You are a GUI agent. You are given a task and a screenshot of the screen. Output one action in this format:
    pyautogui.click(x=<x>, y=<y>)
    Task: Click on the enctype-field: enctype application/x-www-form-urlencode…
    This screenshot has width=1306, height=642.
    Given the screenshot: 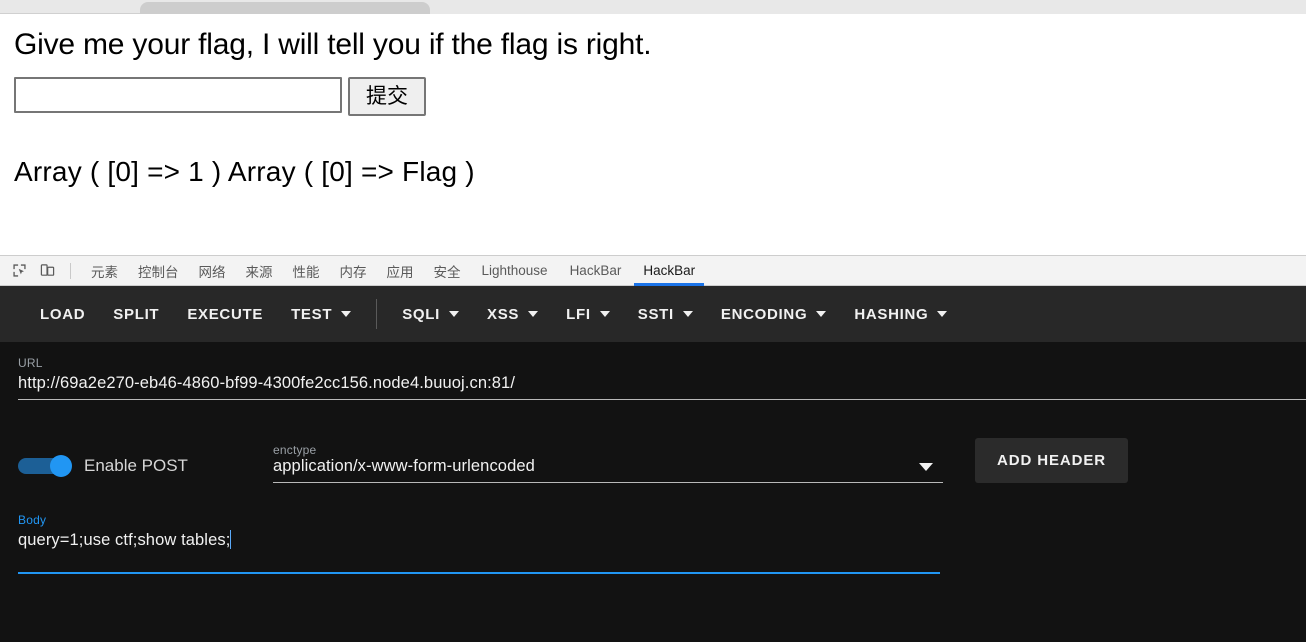 What is the action you would take?
    pyautogui.click(x=608, y=463)
    